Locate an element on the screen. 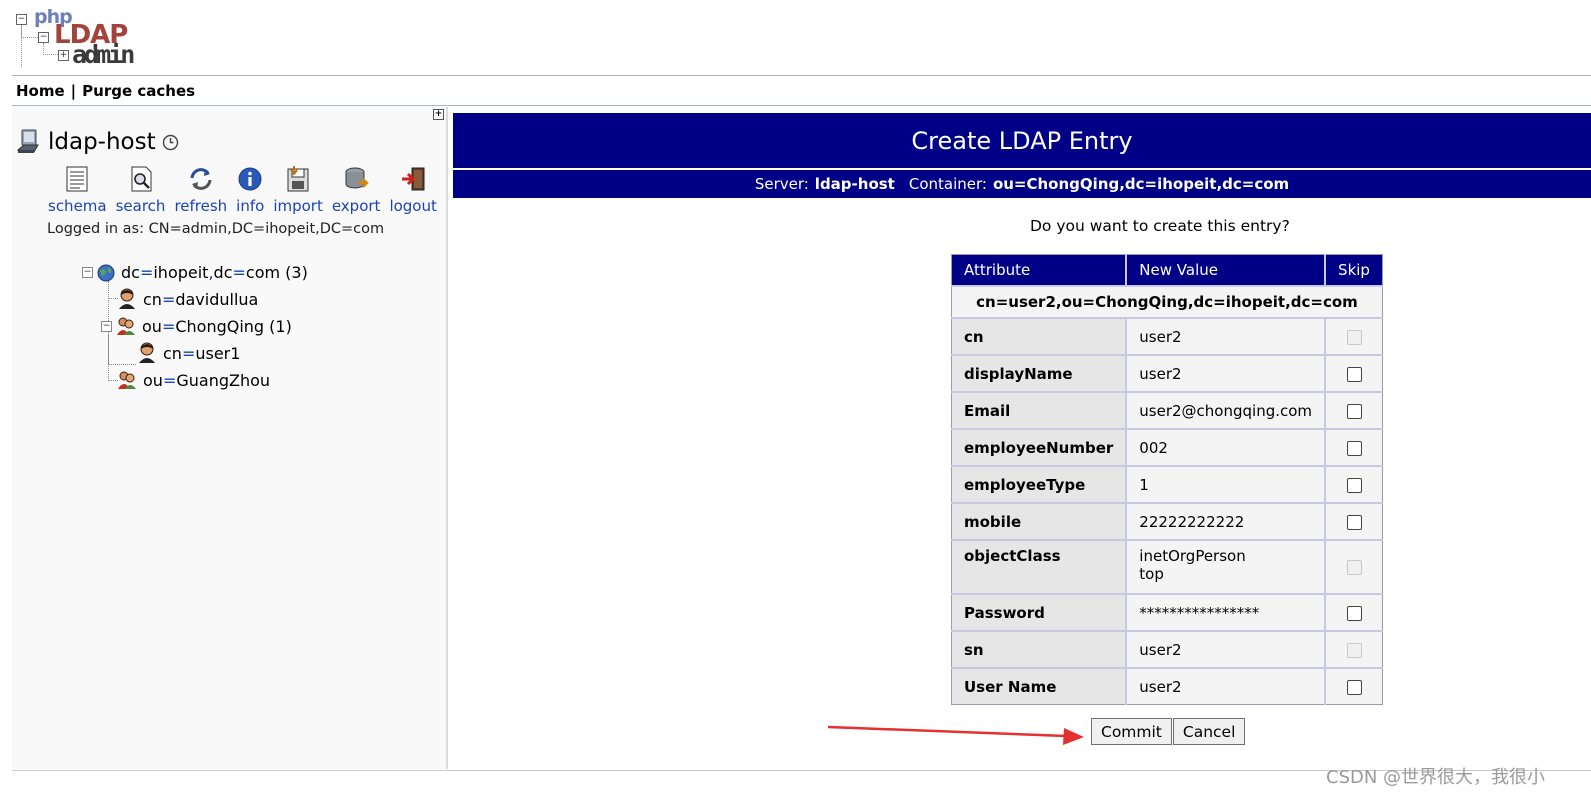  export-label: export is located at coordinates (356, 206).